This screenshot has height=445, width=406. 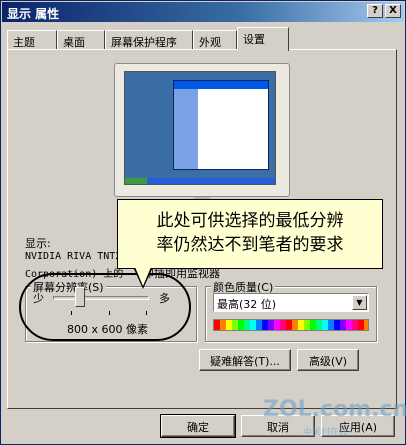 What do you see at coordinates (33, 14) in the screenshot?
I see `window-title: 显示 属性` at bounding box center [33, 14].